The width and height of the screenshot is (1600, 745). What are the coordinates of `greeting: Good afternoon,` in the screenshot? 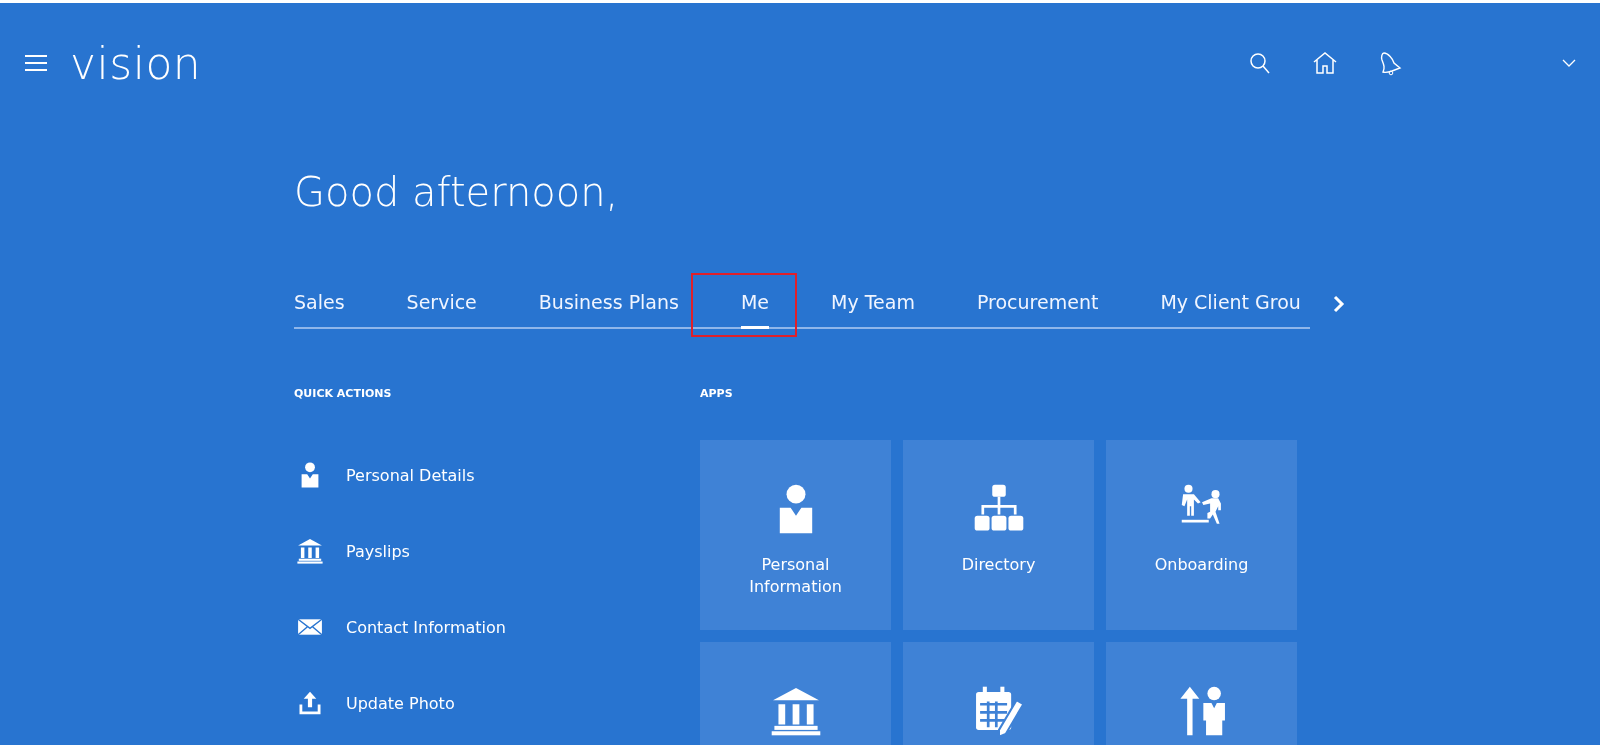 It's located at (457, 192).